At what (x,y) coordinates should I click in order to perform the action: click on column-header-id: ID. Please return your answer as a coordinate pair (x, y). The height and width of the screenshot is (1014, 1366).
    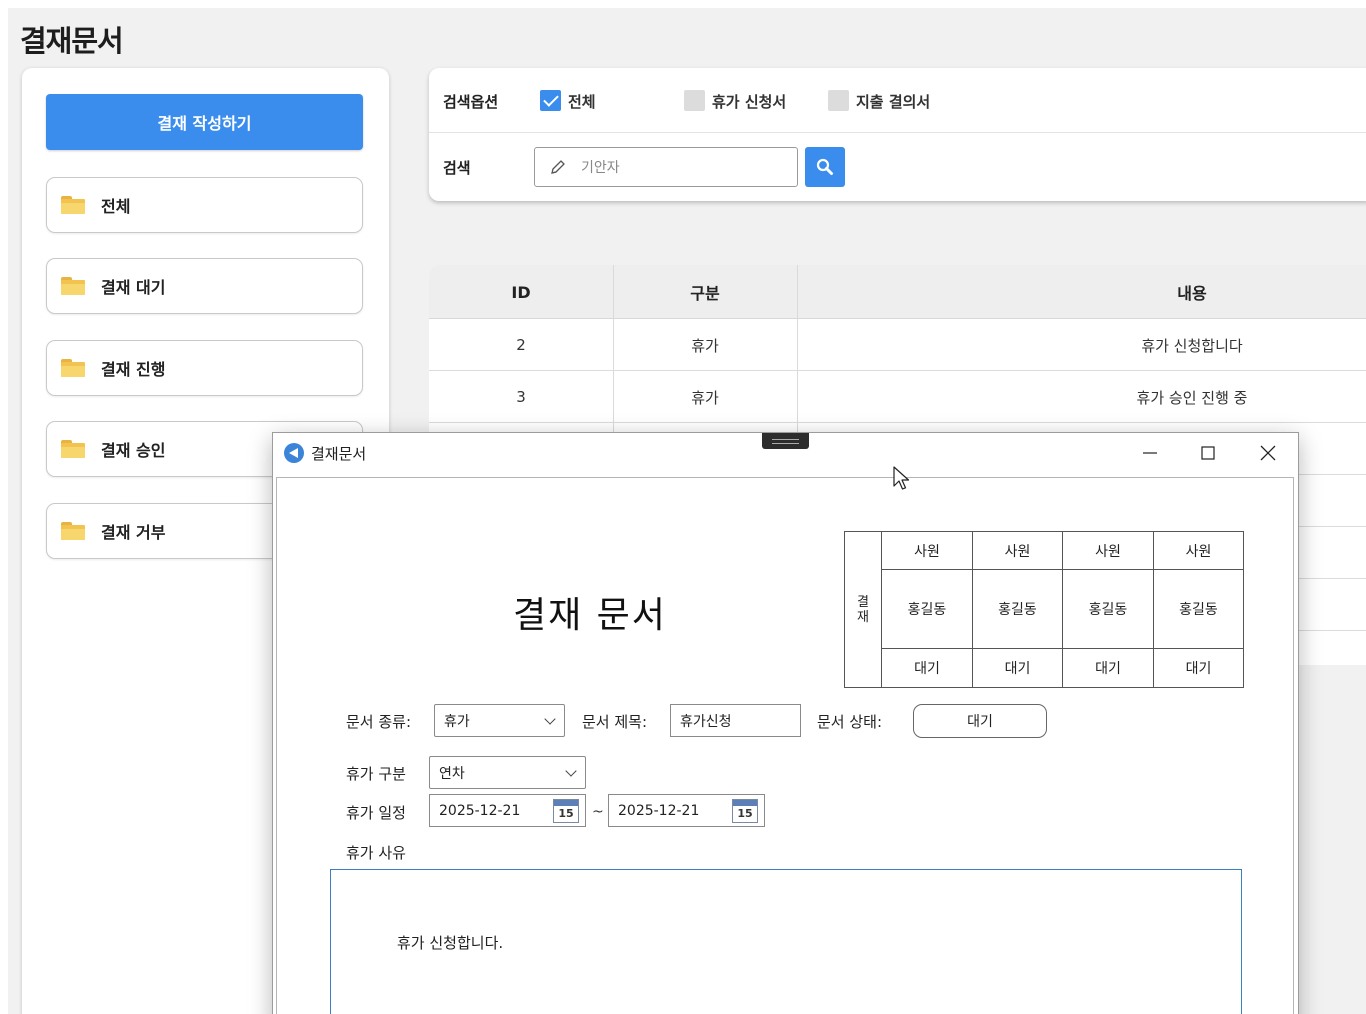
    Looking at the image, I should click on (521, 292).